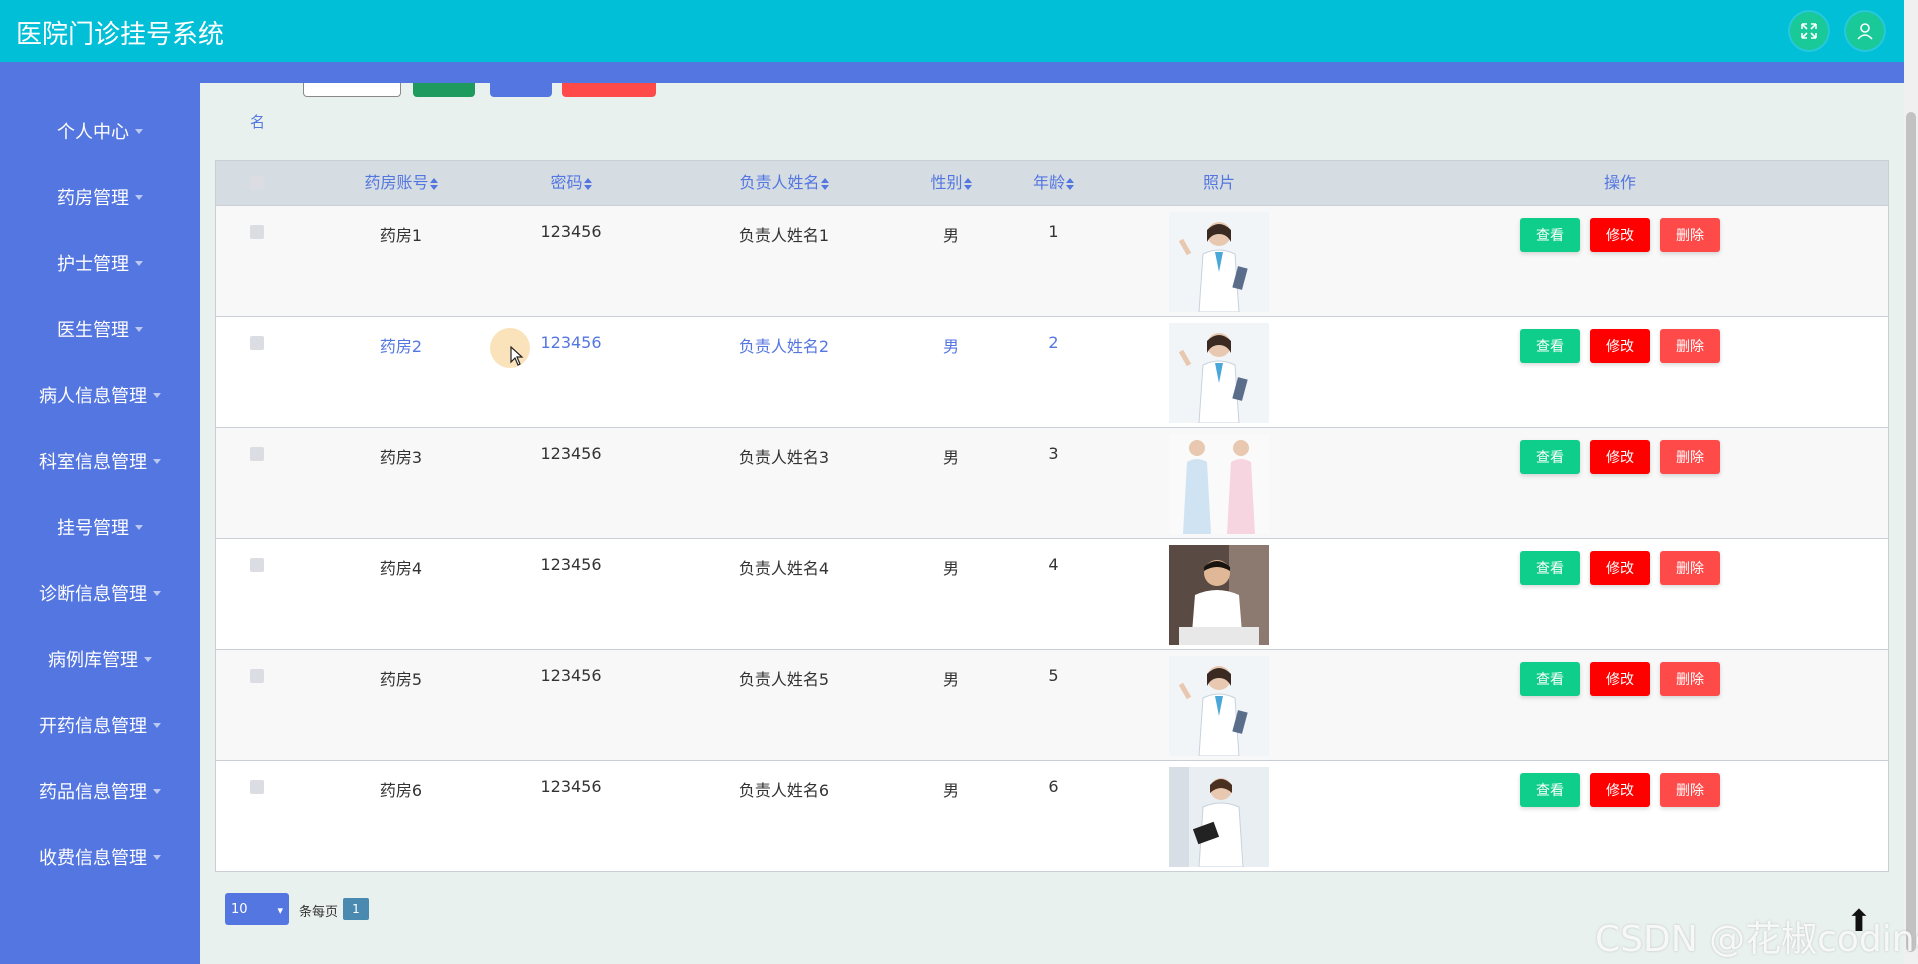 The width and height of the screenshot is (1918, 964). Describe the element at coordinates (93, 660) in the screenshot. I see `sidebar-item-label: 病例库管理` at that location.